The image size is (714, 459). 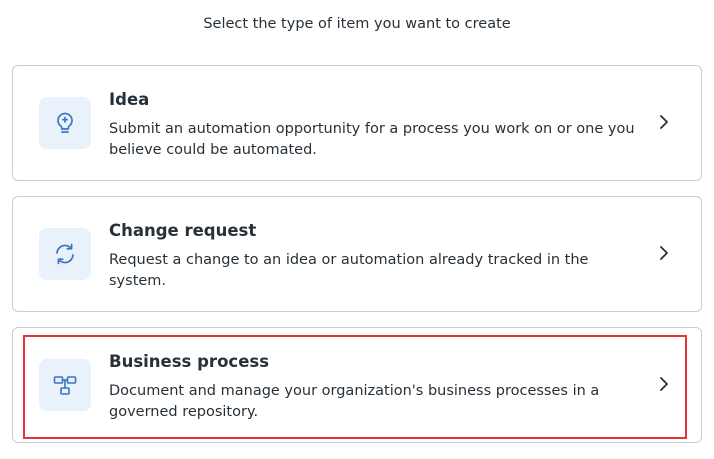 I want to click on item-title-change-request: Change request, so click(x=183, y=230).